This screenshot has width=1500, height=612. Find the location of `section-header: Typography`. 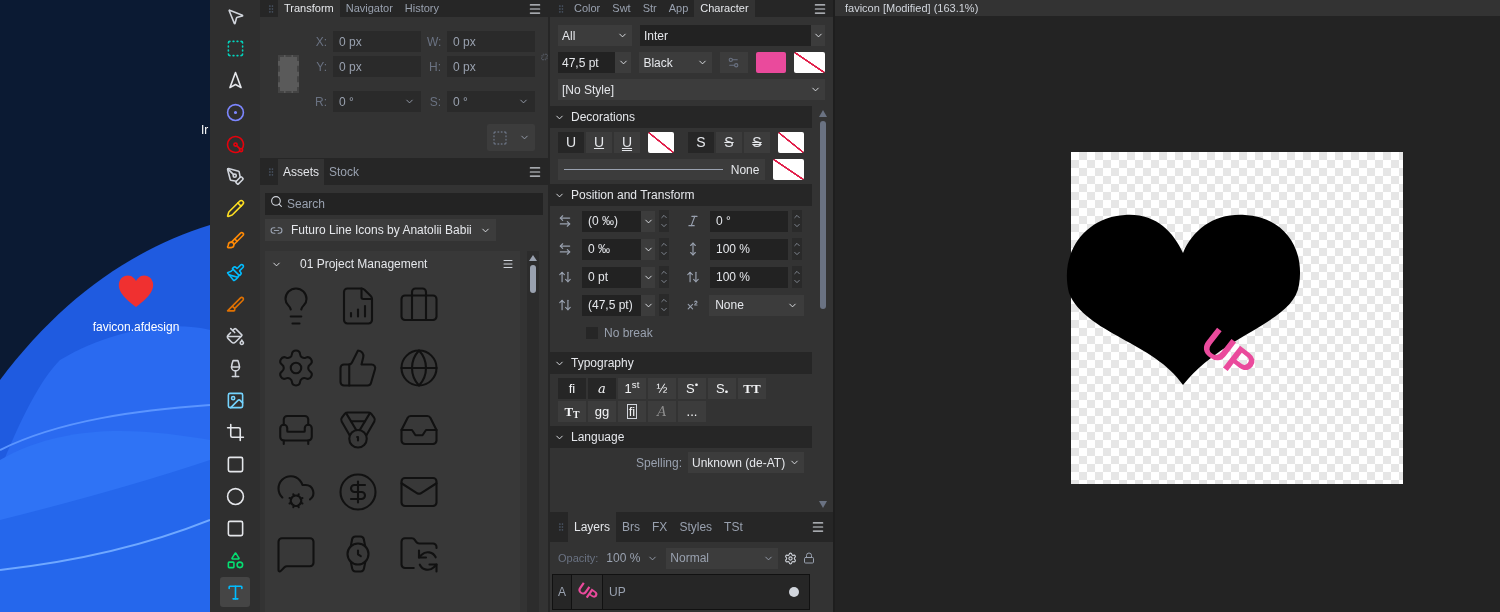

section-header: Typography is located at coordinates (681, 363).